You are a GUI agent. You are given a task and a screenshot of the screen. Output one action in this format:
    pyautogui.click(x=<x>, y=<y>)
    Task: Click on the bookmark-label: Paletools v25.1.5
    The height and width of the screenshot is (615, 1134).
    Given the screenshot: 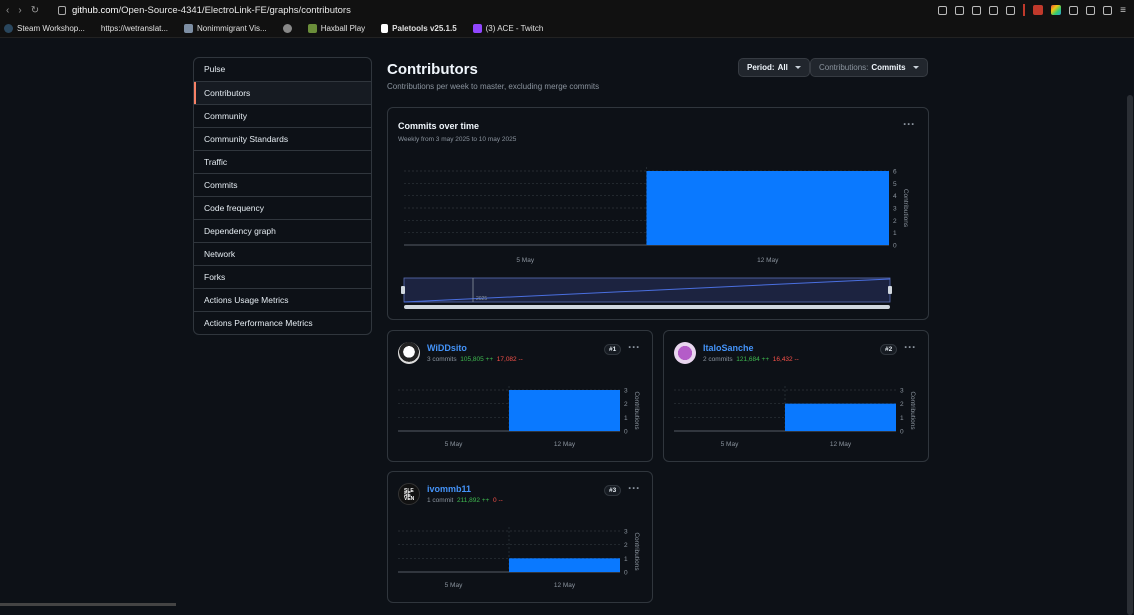 What is the action you would take?
    pyautogui.click(x=424, y=28)
    